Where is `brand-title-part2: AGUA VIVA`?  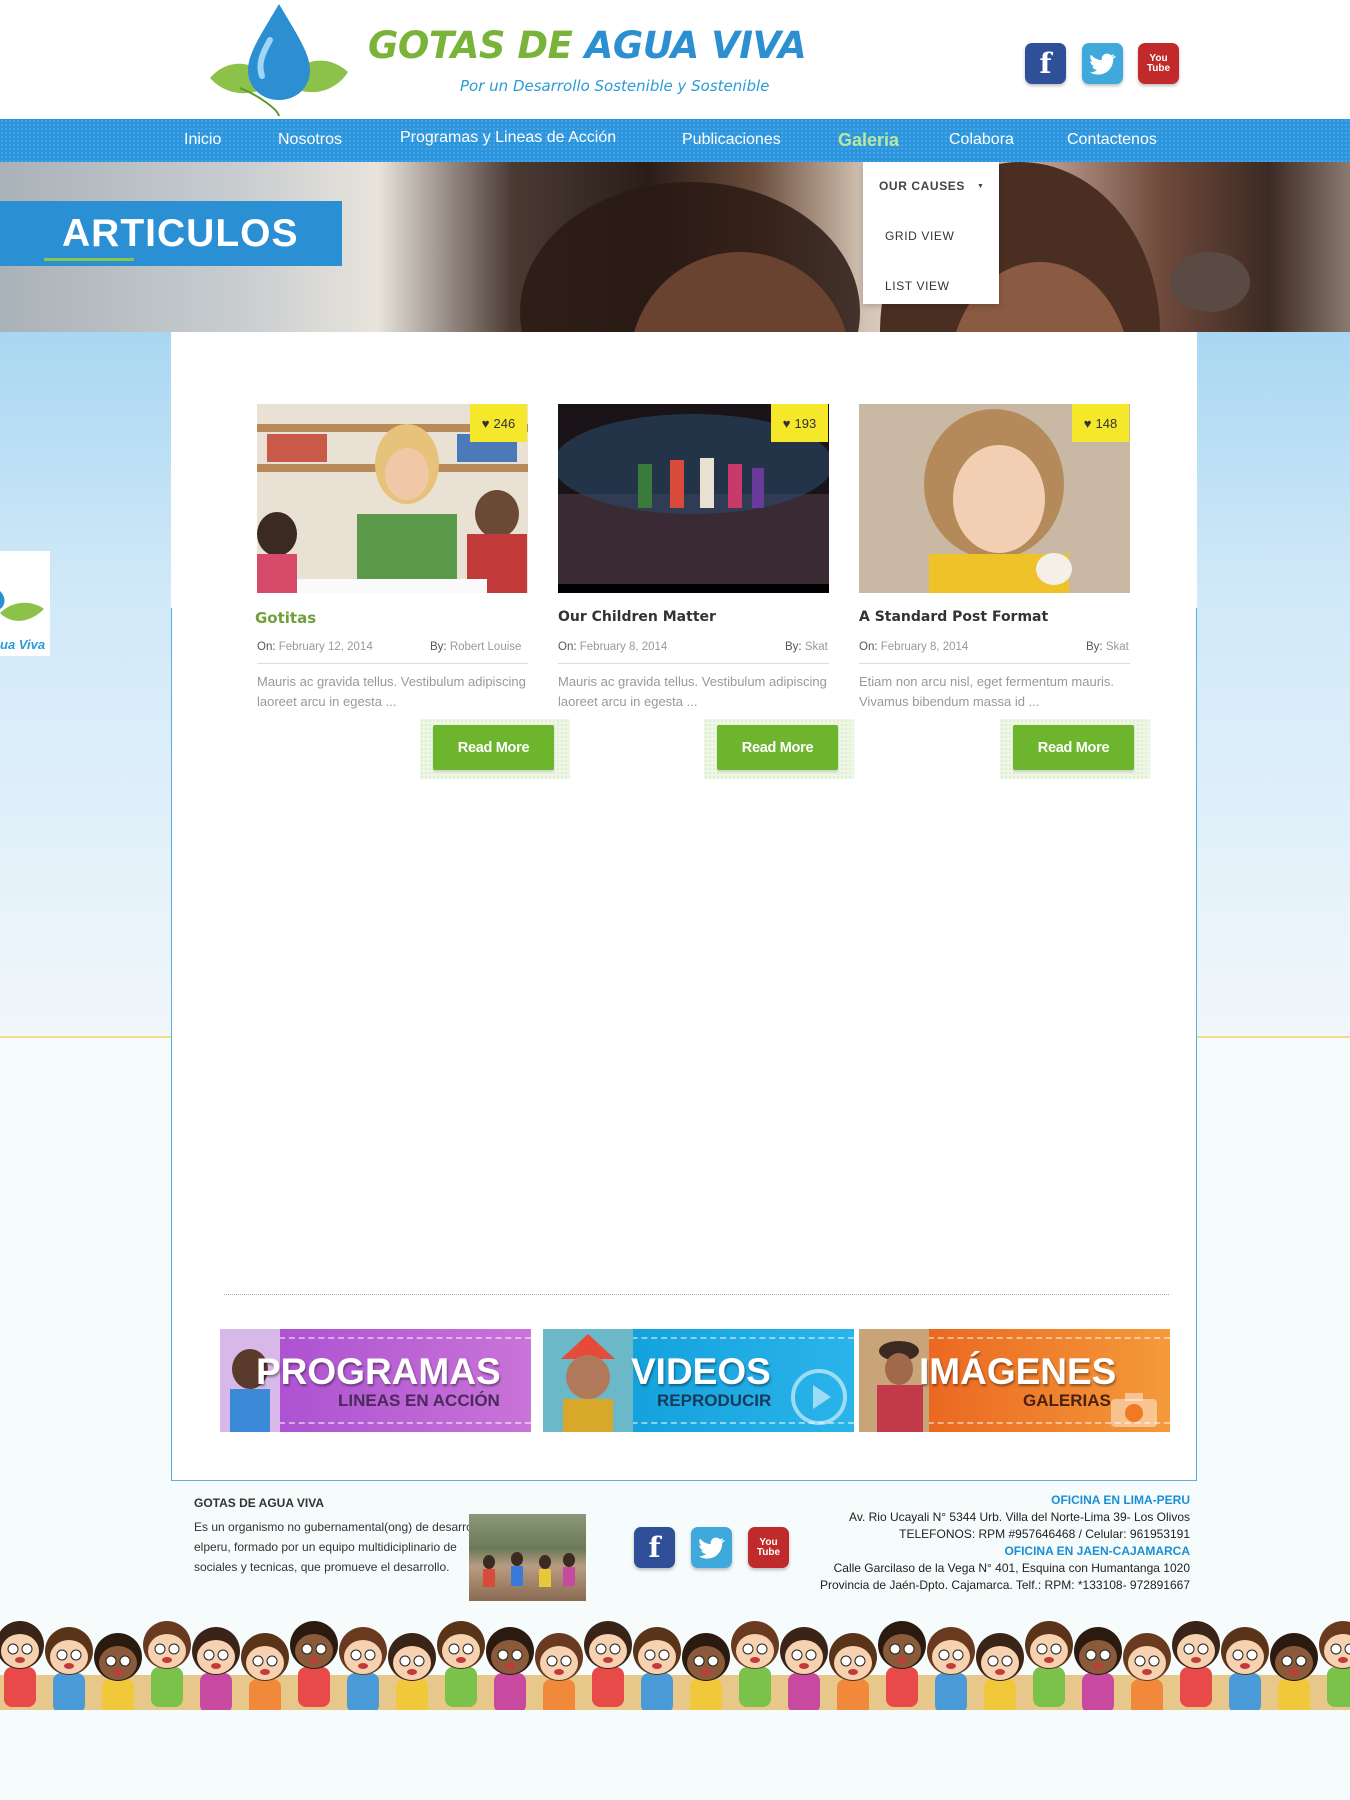 brand-title-part2: AGUA VIVA is located at coordinates (695, 45).